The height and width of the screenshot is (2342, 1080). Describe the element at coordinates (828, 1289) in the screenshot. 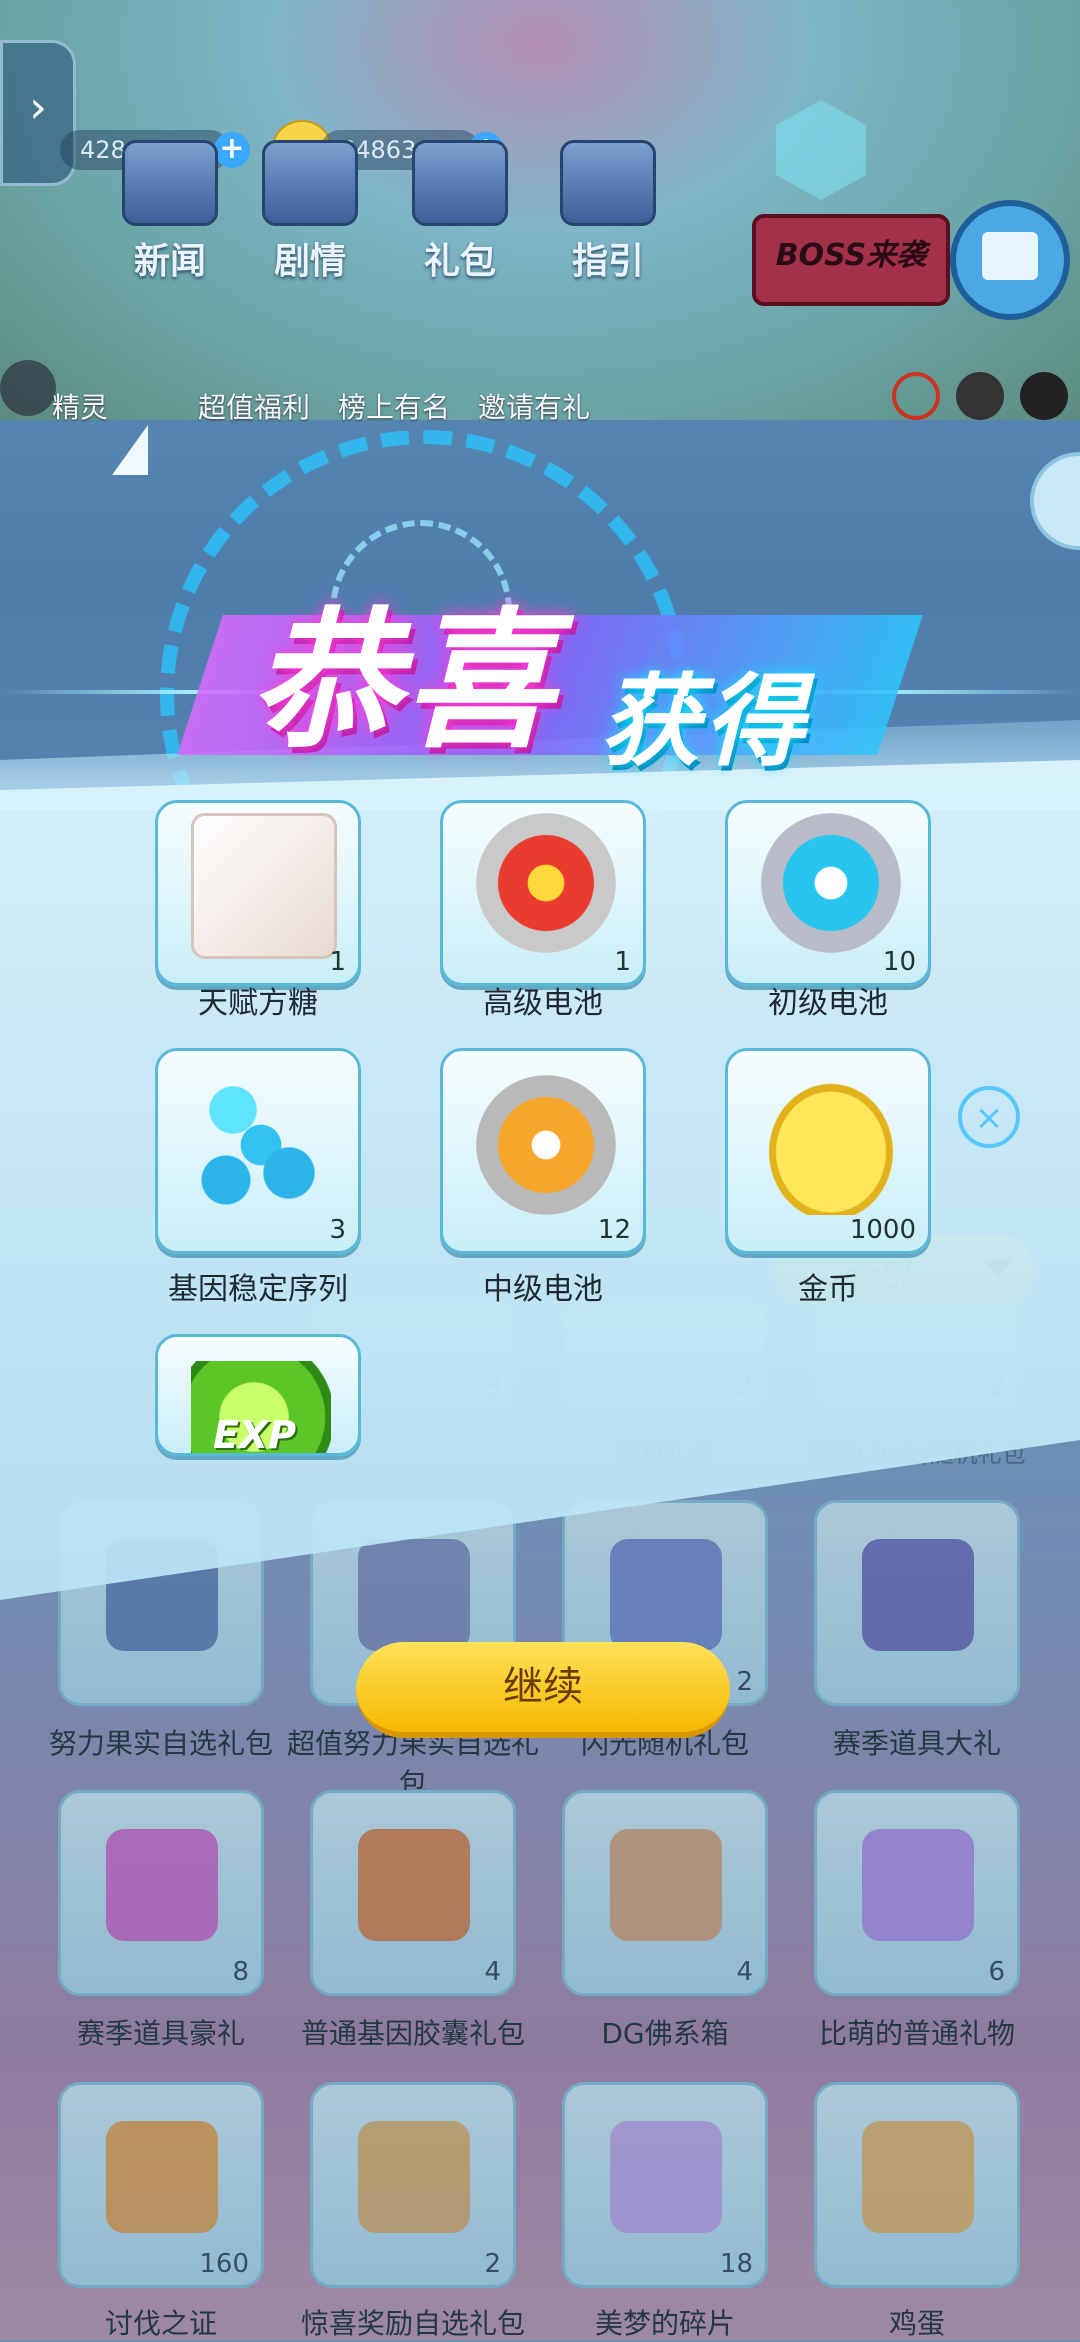

I see `reward-item-name: 金币` at that location.